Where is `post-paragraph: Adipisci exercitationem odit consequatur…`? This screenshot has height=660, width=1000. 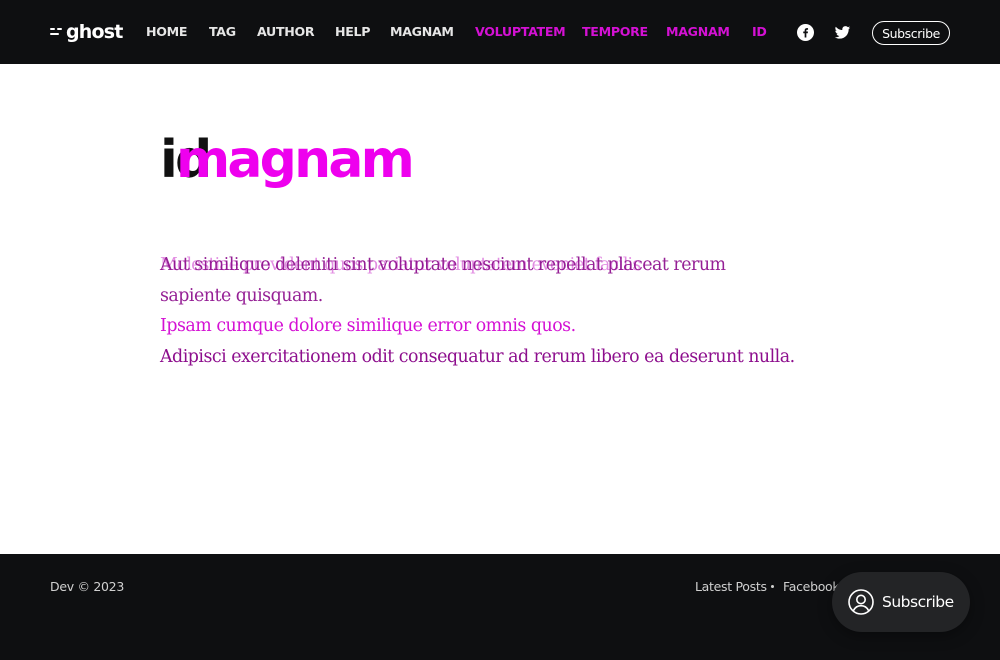 post-paragraph: Adipisci exercitationem odit consequatur… is located at coordinates (477, 357).